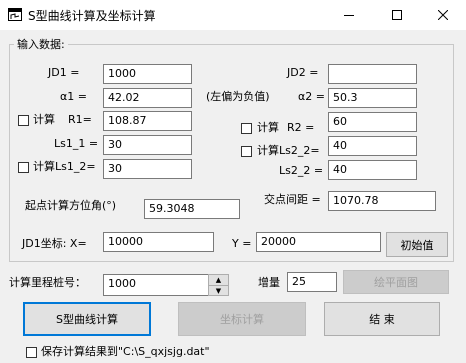 The image size is (466, 363). Describe the element at coordinates (372, 98) in the screenshot. I see `alpha2-input: 50.3` at that location.